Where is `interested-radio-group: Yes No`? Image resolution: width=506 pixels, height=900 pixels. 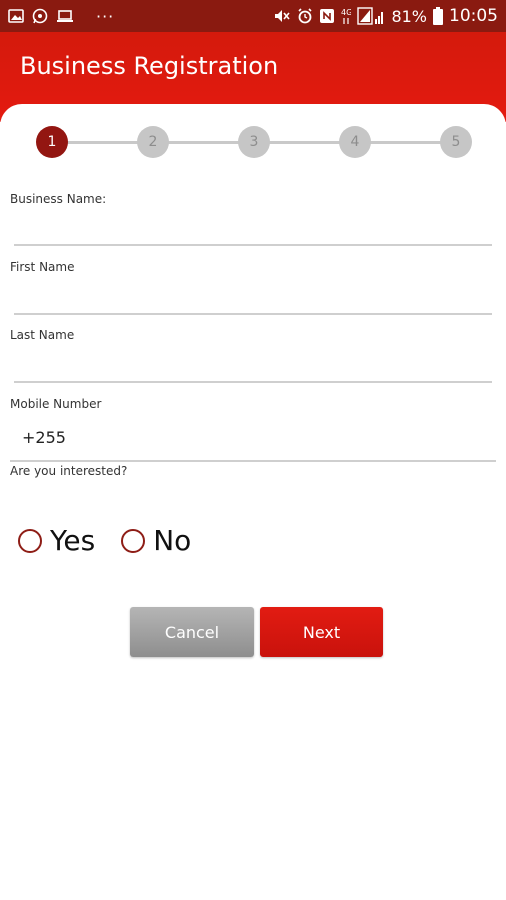 interested-radio-group: Yes No is located at coordinates (104, 540).